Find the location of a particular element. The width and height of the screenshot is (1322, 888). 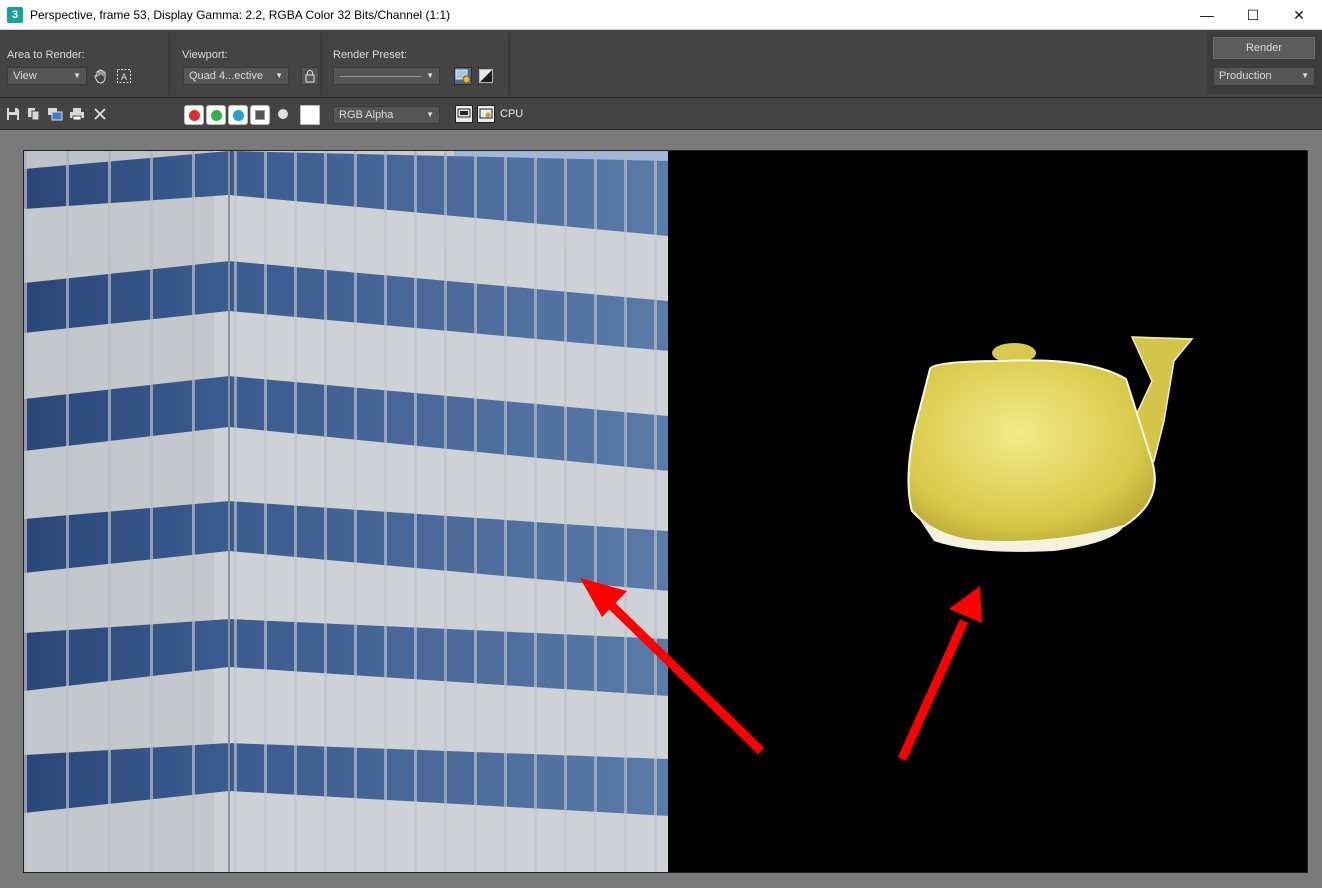

maximize-icon: ☐ is located at coordinates (1253, 14).